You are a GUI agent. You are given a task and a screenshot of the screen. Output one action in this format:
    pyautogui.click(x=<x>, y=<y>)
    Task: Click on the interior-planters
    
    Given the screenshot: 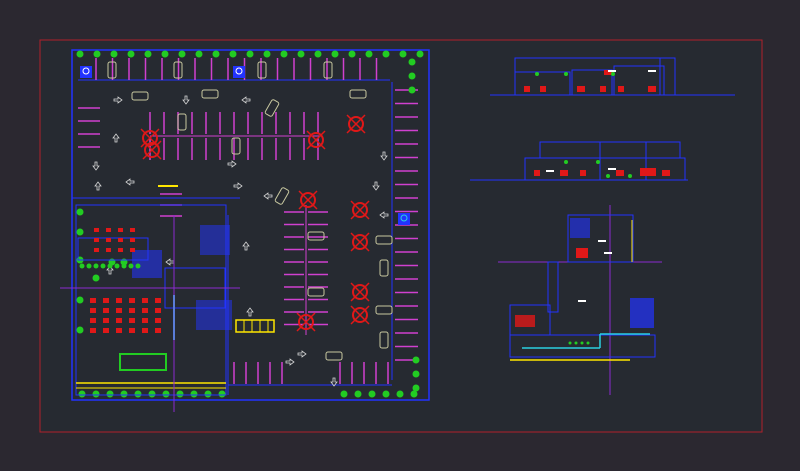 What is the action you would take?
    pyautogui.click(x=110, y=266)
    